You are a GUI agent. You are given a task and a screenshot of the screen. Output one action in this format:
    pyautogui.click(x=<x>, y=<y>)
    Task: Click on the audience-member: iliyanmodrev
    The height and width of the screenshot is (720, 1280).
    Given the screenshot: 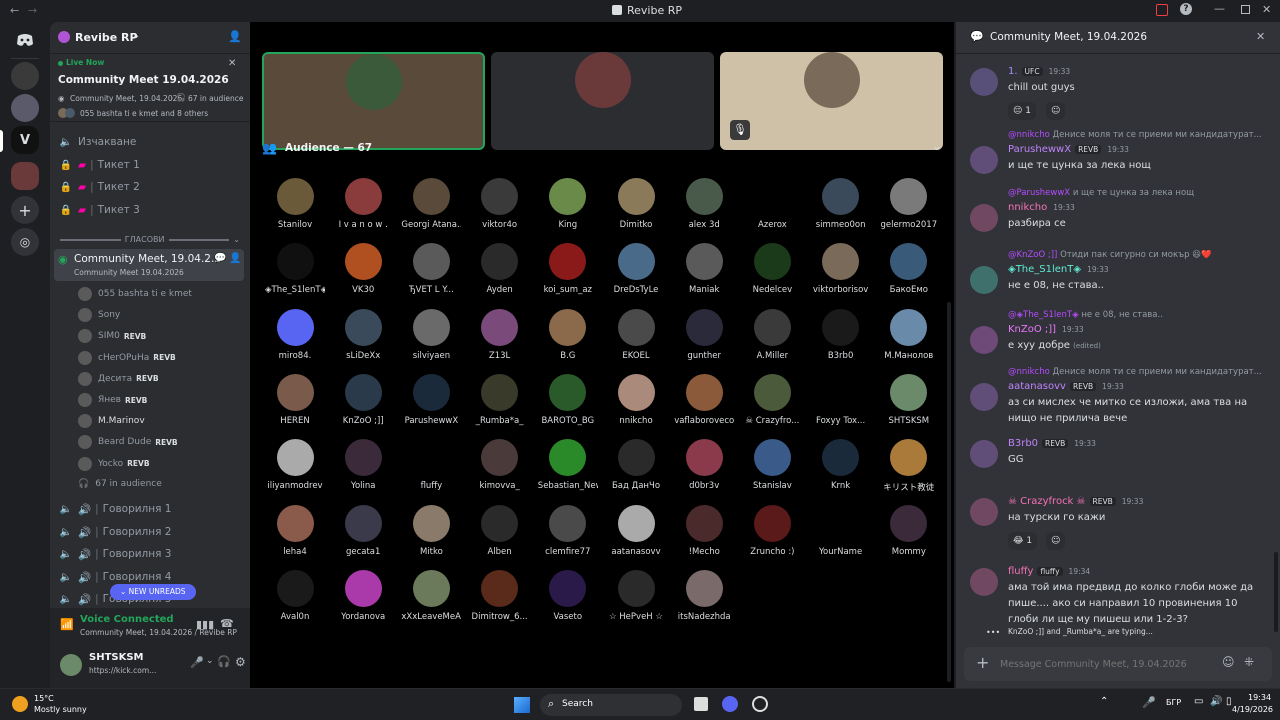 What is the action you would take?
    pyautogui.click(x=295, y=465)
    